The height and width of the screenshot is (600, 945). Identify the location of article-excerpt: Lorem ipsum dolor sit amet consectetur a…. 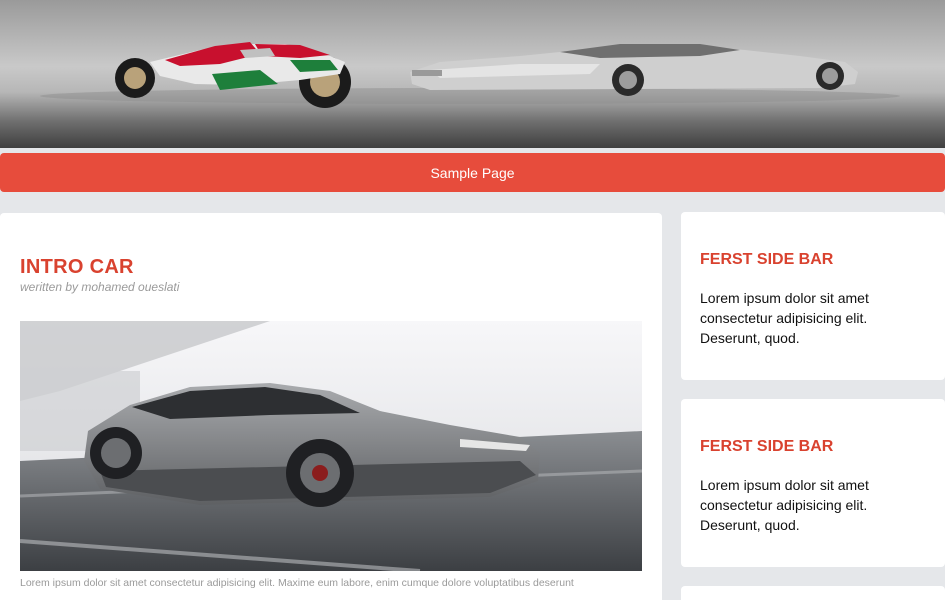
(297, 583).